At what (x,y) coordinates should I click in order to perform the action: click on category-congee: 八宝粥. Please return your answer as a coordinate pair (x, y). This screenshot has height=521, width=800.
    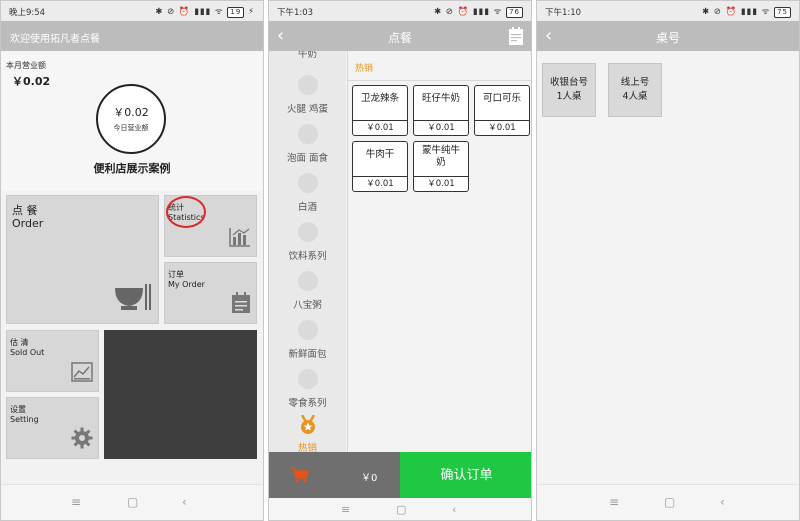
    Looking at the image, I should click on (307, 291).